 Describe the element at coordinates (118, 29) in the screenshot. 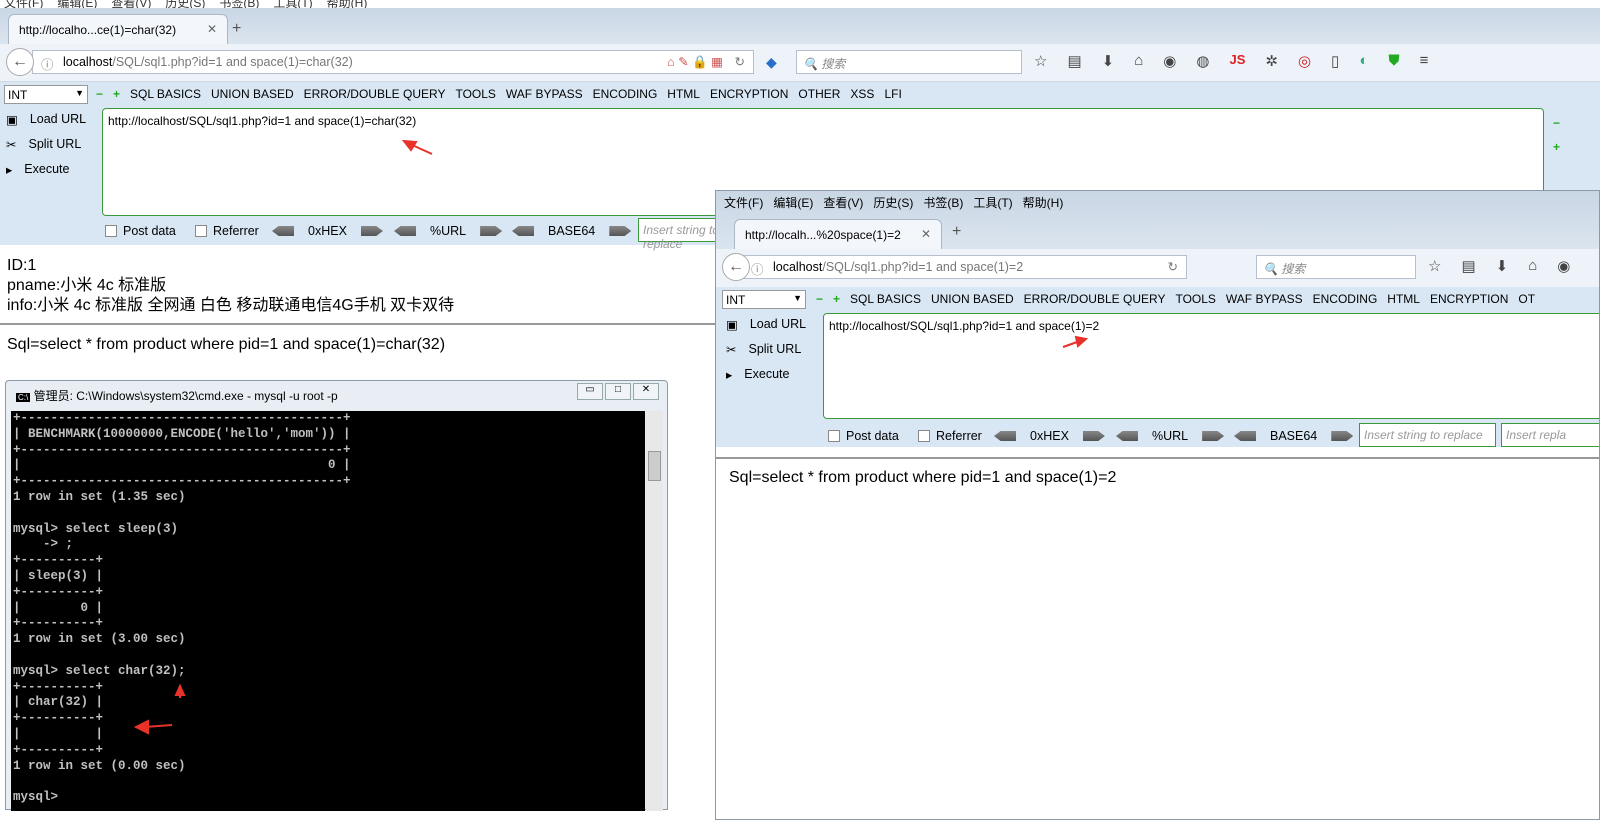

I see `tab-active: http://localho...ce(1)=char(32) ✕` at that location.